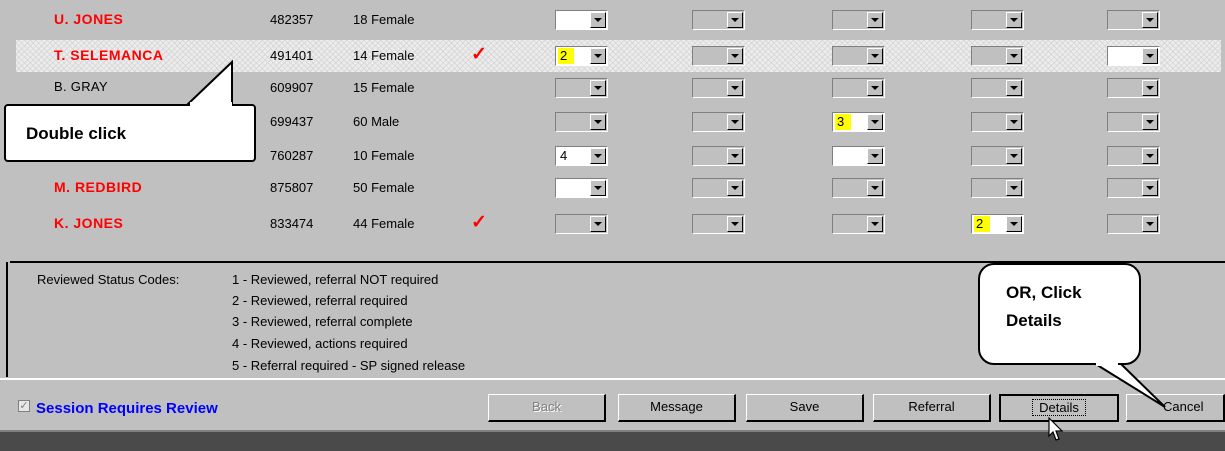 The height and width of the screenshot is (451, 1225). I want to click on details-callout: OR, Click Details, so click(1059, 314).